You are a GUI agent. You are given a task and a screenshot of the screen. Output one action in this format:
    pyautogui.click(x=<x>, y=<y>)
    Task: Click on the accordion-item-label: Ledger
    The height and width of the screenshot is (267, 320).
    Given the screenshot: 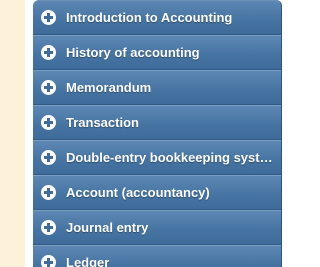 What is the action you would take?
    pyautogui.click(x=88, y=260)
    